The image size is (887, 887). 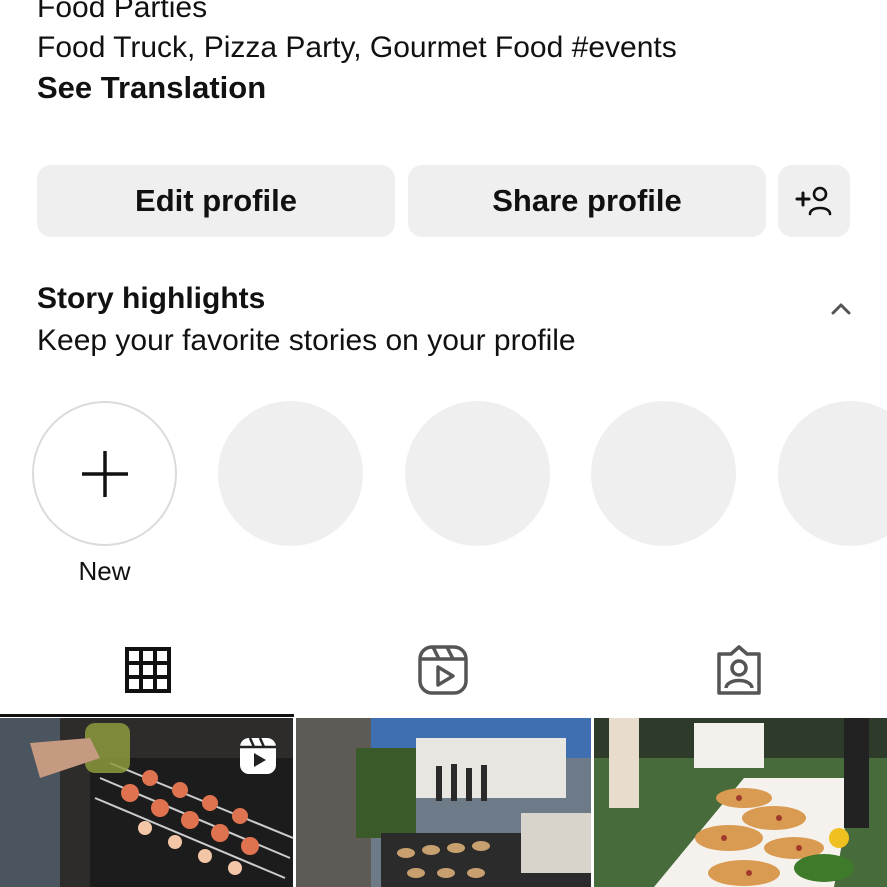 I want to click on share-profile-button: Share profile, so click(x=587, y=201).